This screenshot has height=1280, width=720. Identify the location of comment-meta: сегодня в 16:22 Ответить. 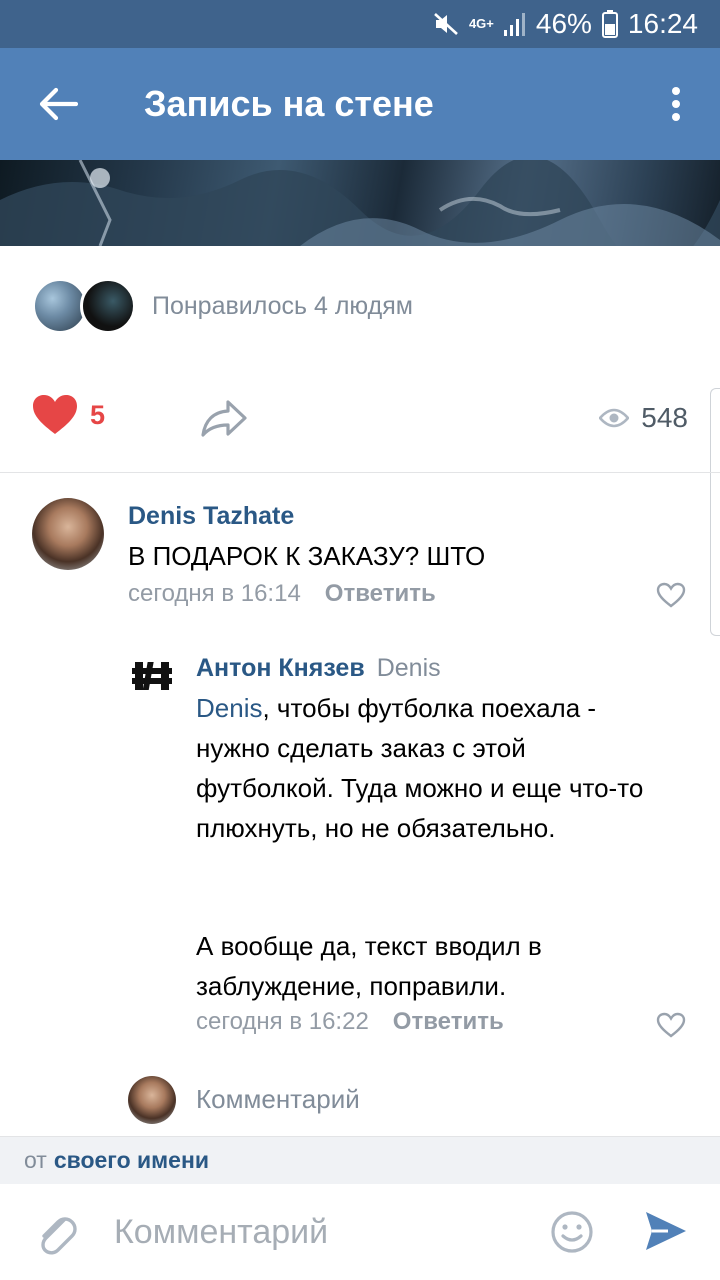
(350, 1022).